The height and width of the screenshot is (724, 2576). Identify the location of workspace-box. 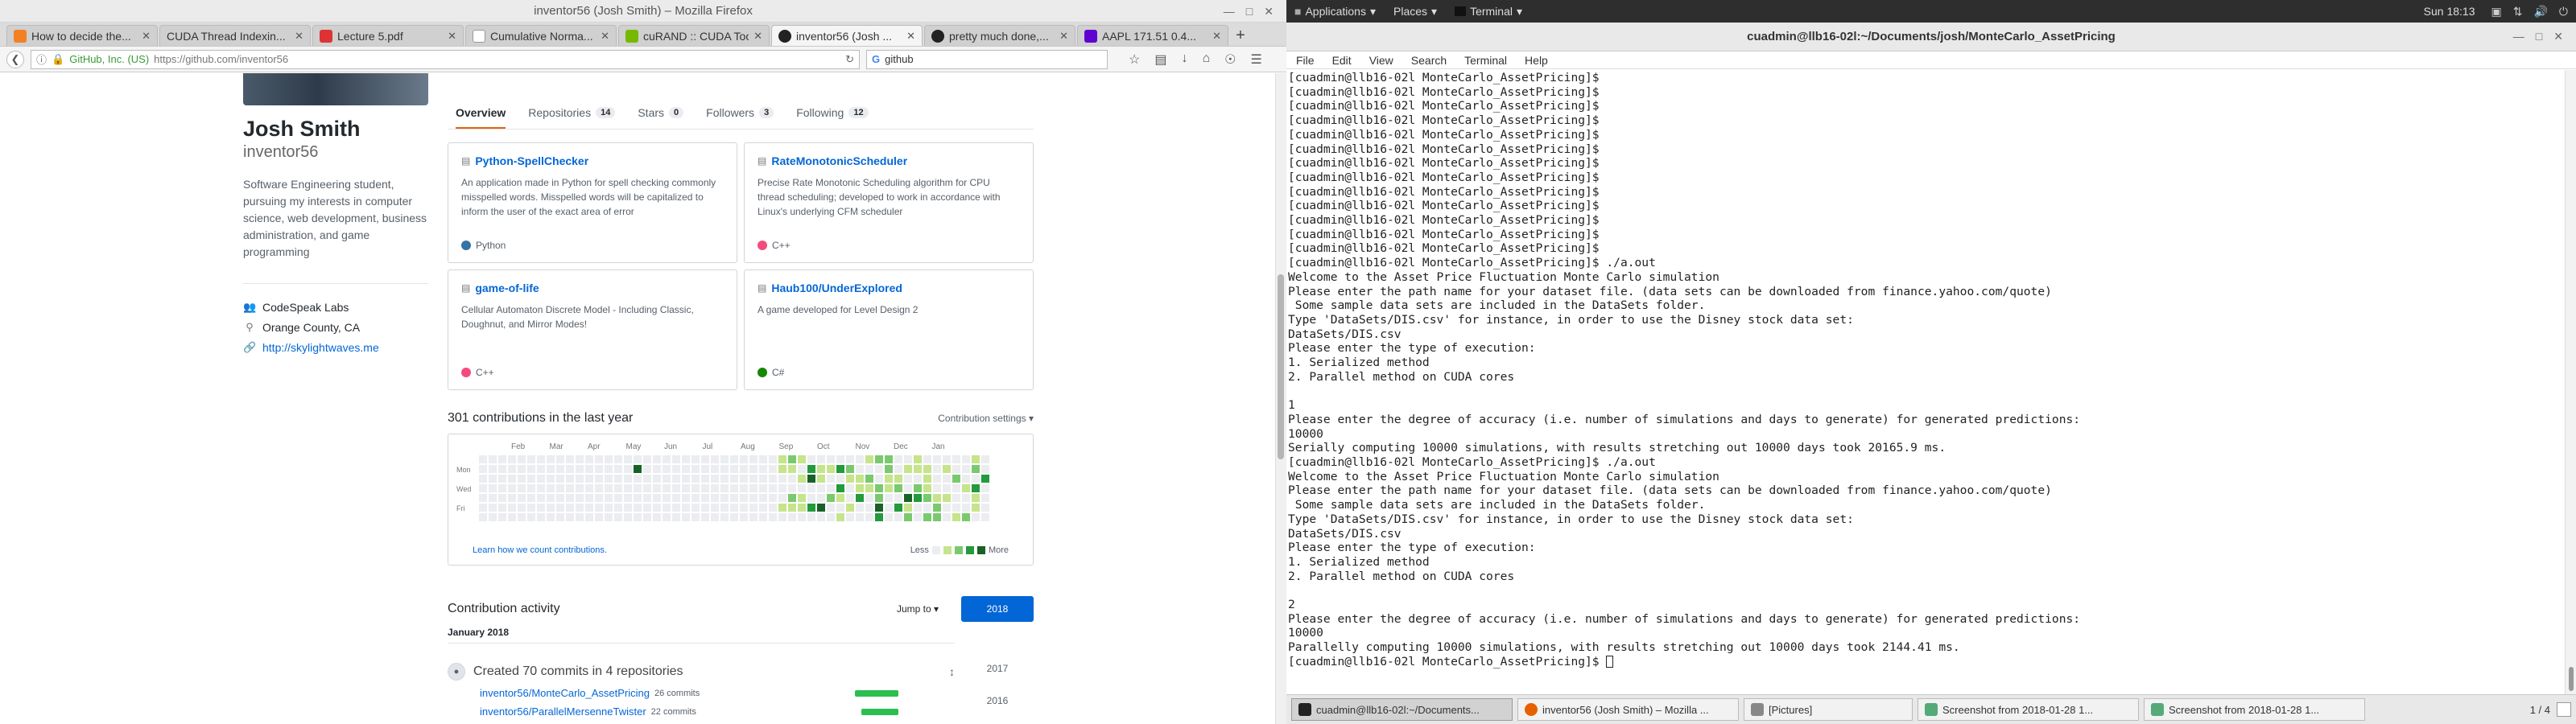
(2564, 709).